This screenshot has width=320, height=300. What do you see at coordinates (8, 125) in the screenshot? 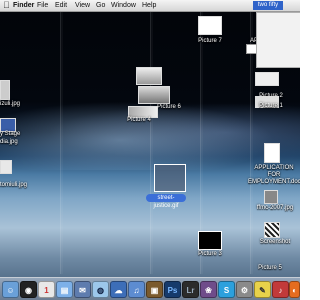
I see `left-stage-thumbnail` at bounding box center [8, 125].